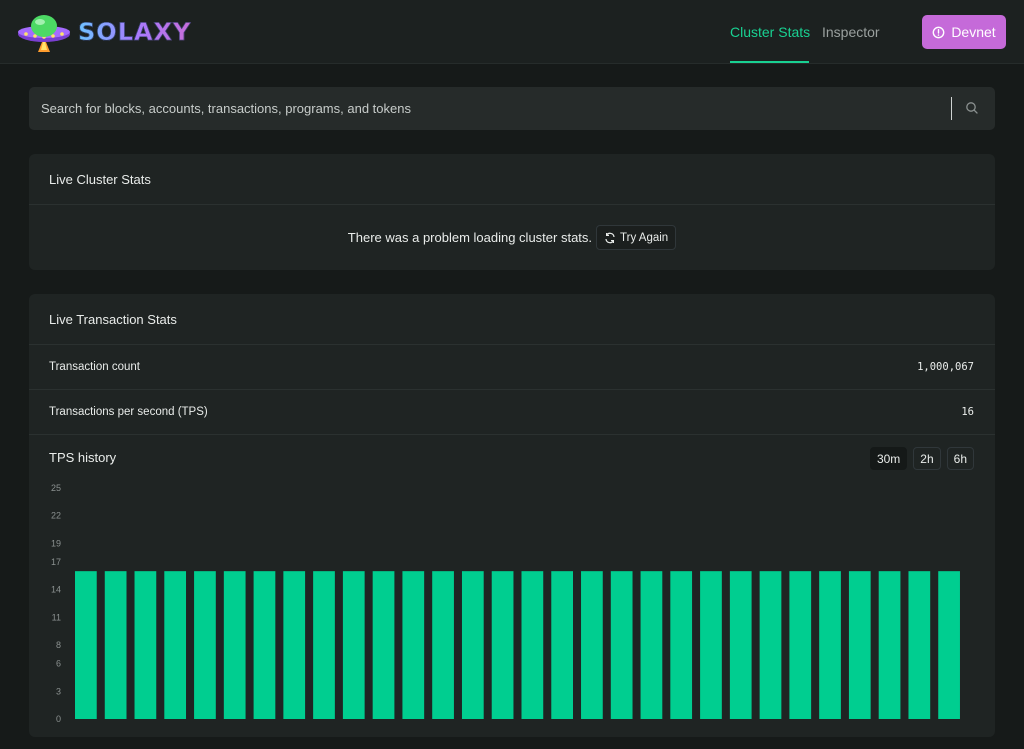 The image size is (1024, 749). I want to click on range-2h-button: 2h, so click(927, 458).